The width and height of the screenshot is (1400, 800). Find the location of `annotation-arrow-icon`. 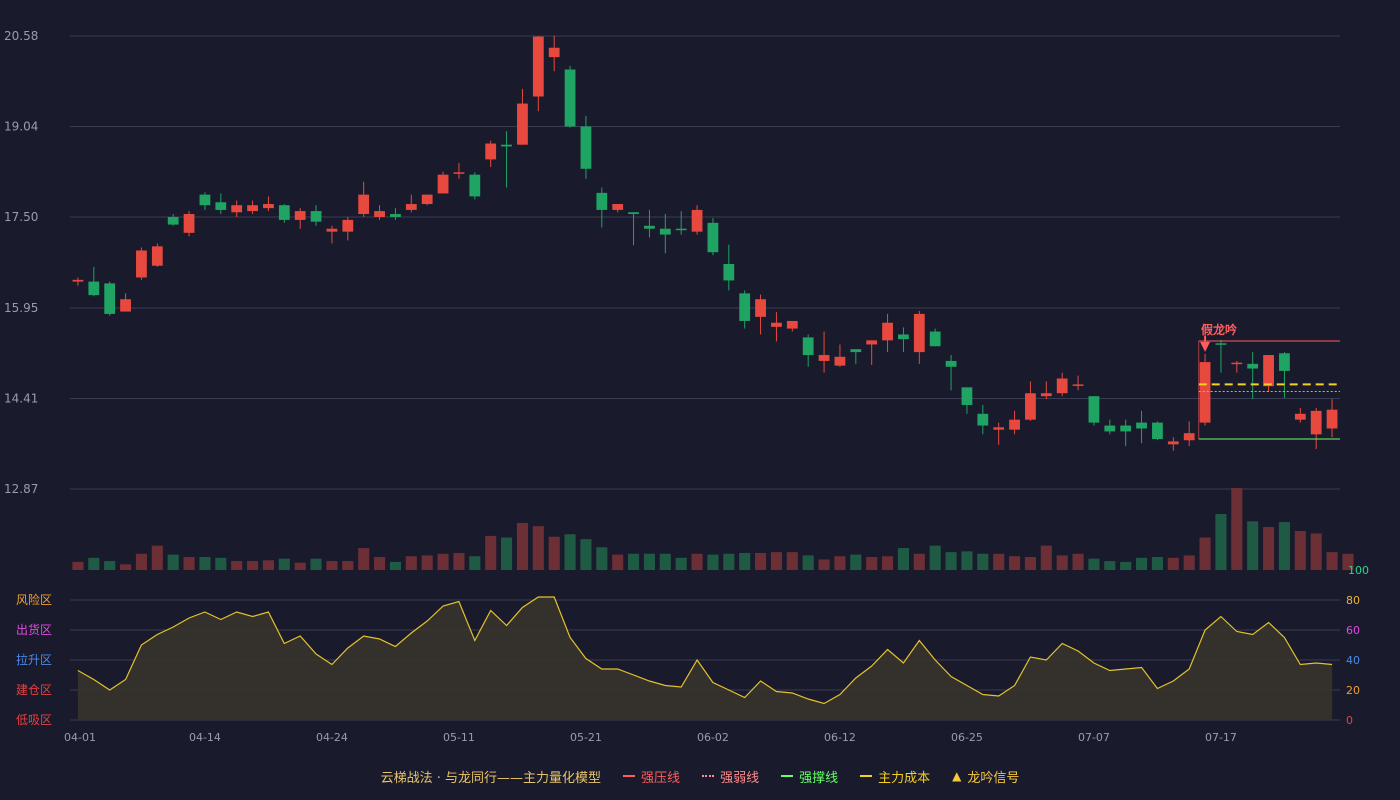

annotation-arrow-icon is located at coordinates (1205, 346).